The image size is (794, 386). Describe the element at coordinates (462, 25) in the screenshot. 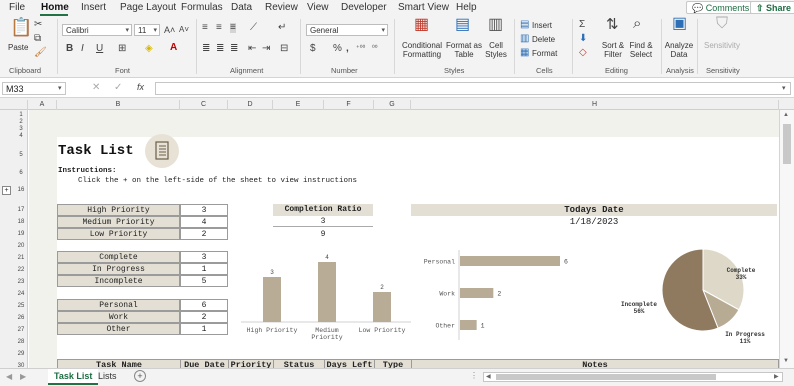

I see `format-as-table-icon: ▤` at that location.